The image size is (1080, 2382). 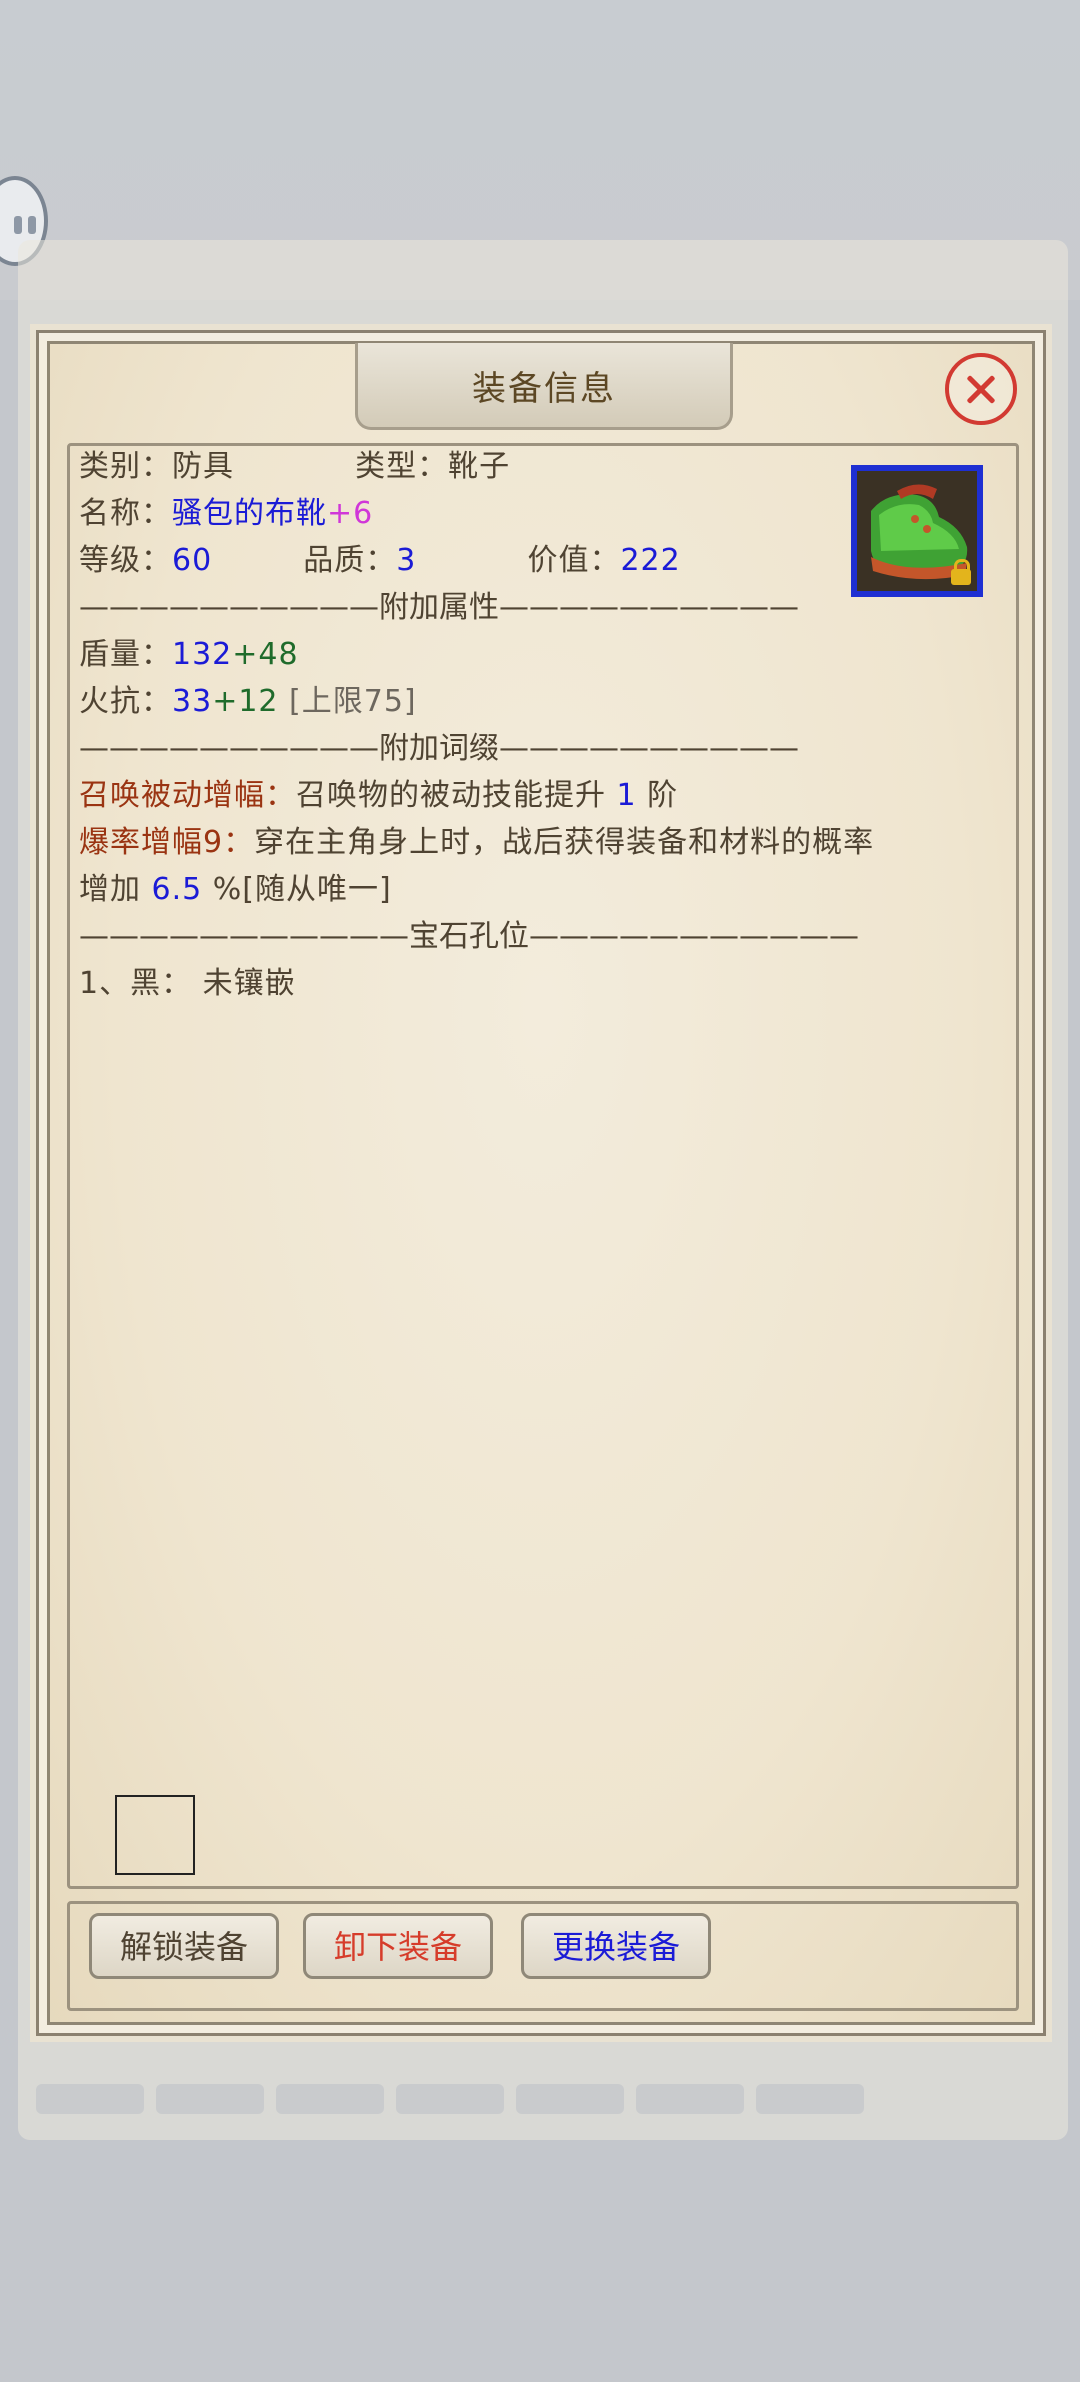 I want to click on affixes-divider: ——————————附加词缀——————————, so click(x=439, y=748).